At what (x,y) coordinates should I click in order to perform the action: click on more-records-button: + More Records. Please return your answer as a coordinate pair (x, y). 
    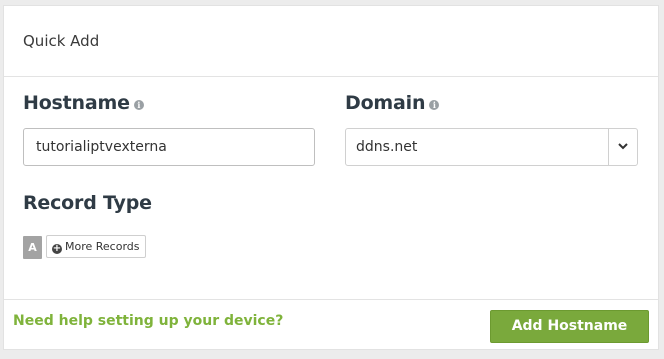
    Looking at the image, I should click on (96, 246).